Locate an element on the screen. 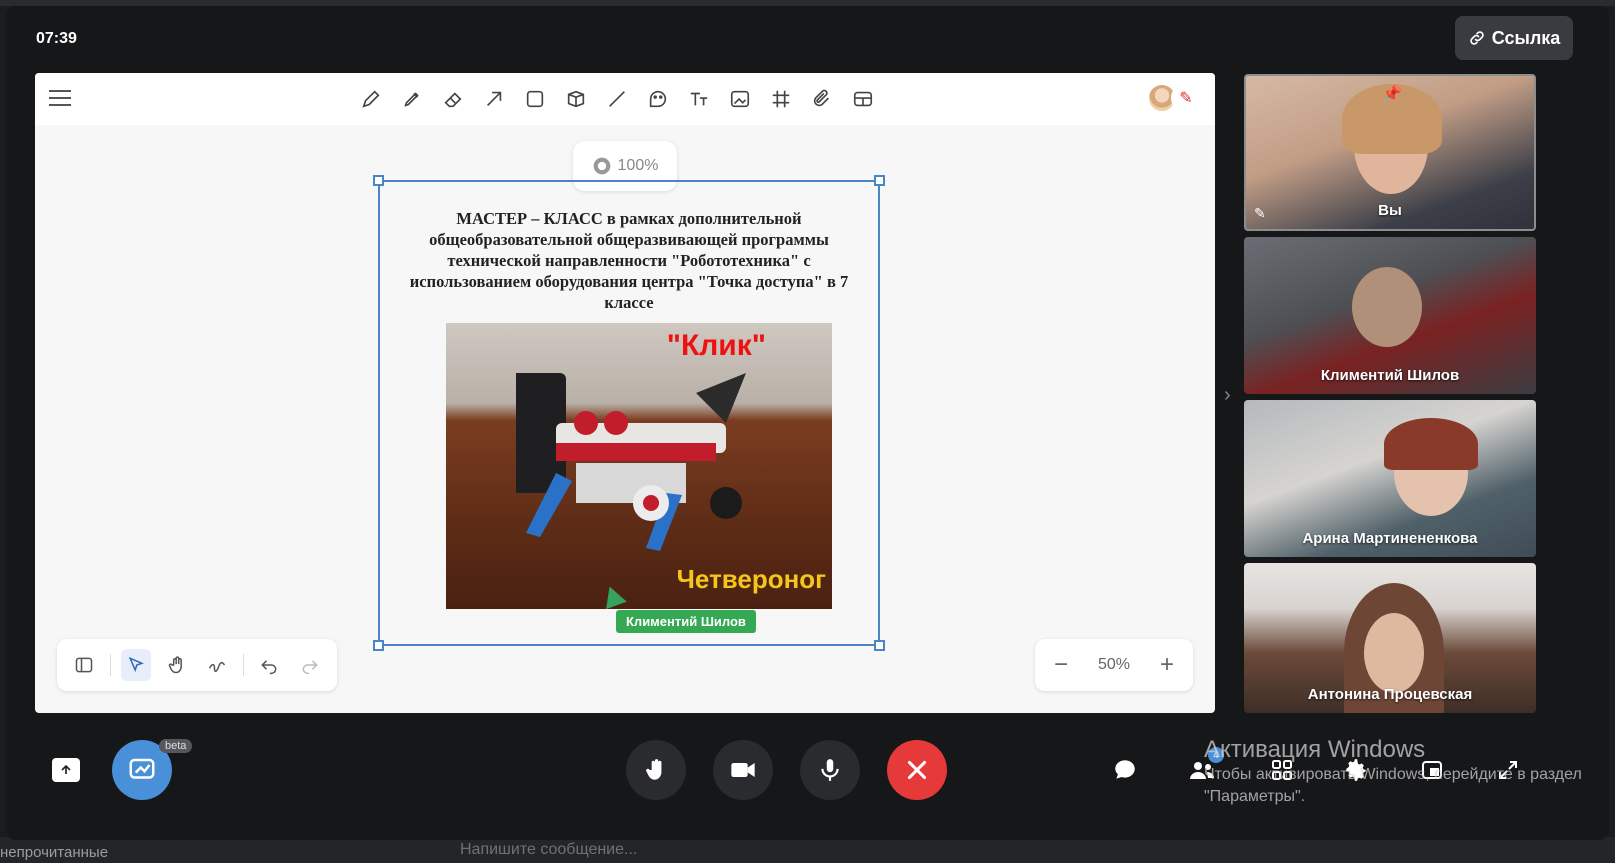  zoom-level: 50% is located at coordinates (1114, 664).